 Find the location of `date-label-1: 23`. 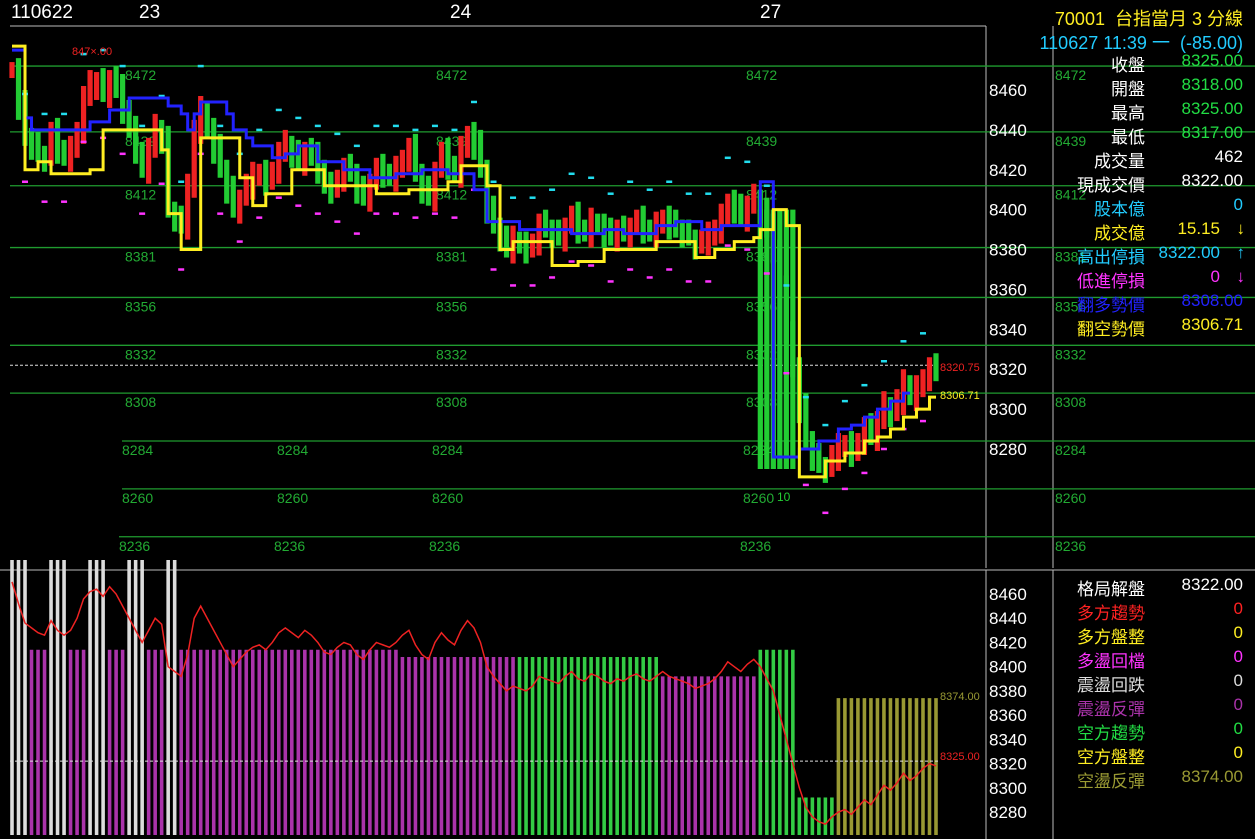

date-label-1: 23 is located at coordinates (150, 12).